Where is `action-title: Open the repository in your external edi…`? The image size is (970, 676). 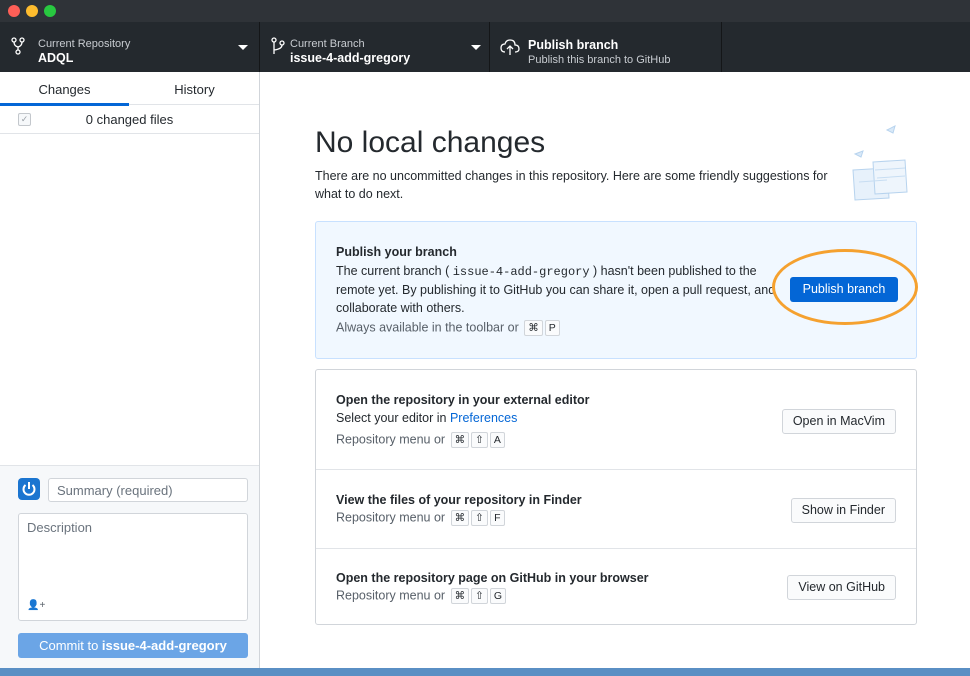 action-title: Open the repository in your external edi… is located at coordinates (463, 400).